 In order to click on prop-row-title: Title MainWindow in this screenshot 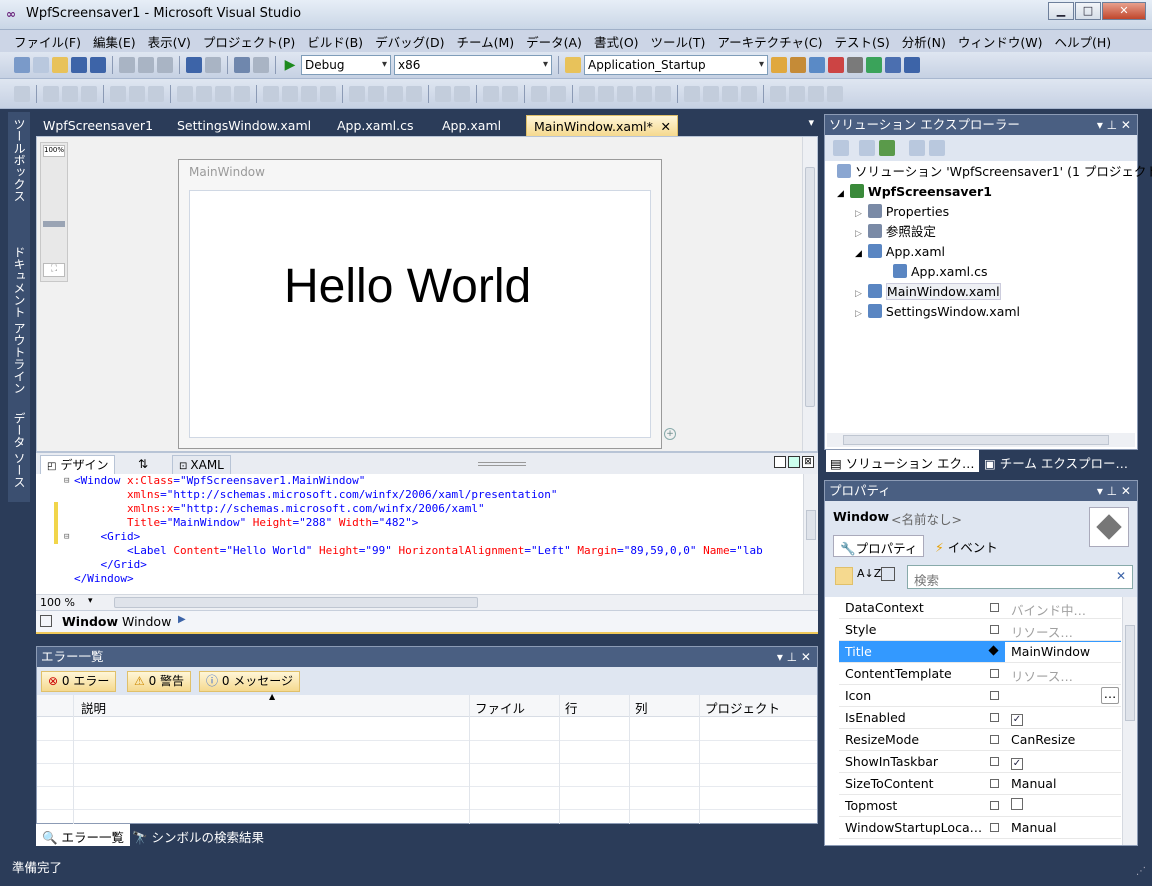, I will do `click(980, 652)`.